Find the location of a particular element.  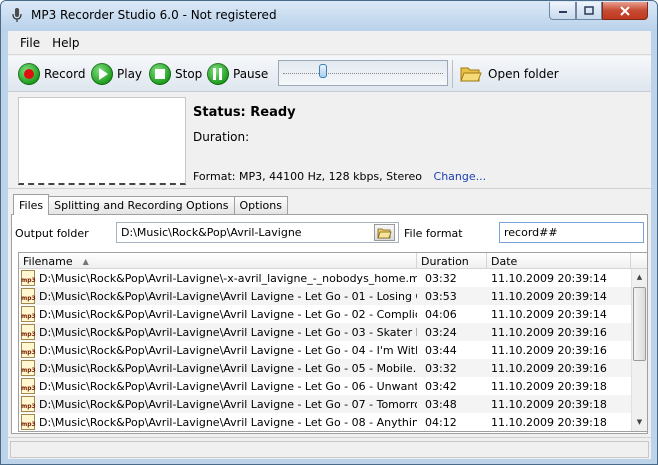

status-bar is located at coordinates (329, 448).